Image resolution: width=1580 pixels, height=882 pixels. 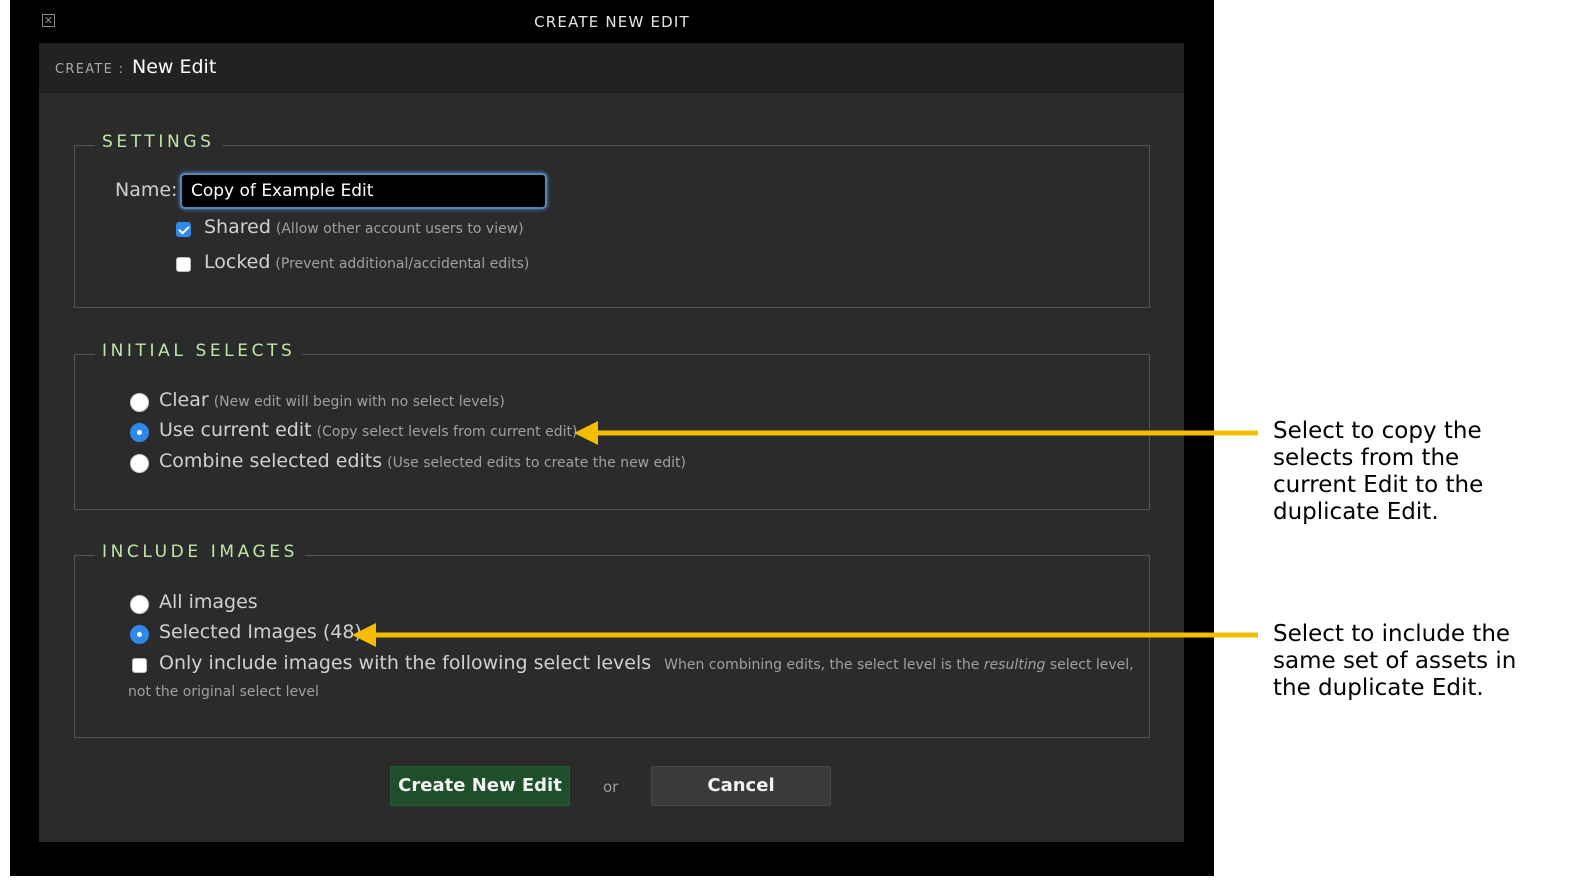 What do you see at coordinates (1377, 431) in the screenshot?
I see `callout-line: Select to copy the` at bounding box center [1377, 431].